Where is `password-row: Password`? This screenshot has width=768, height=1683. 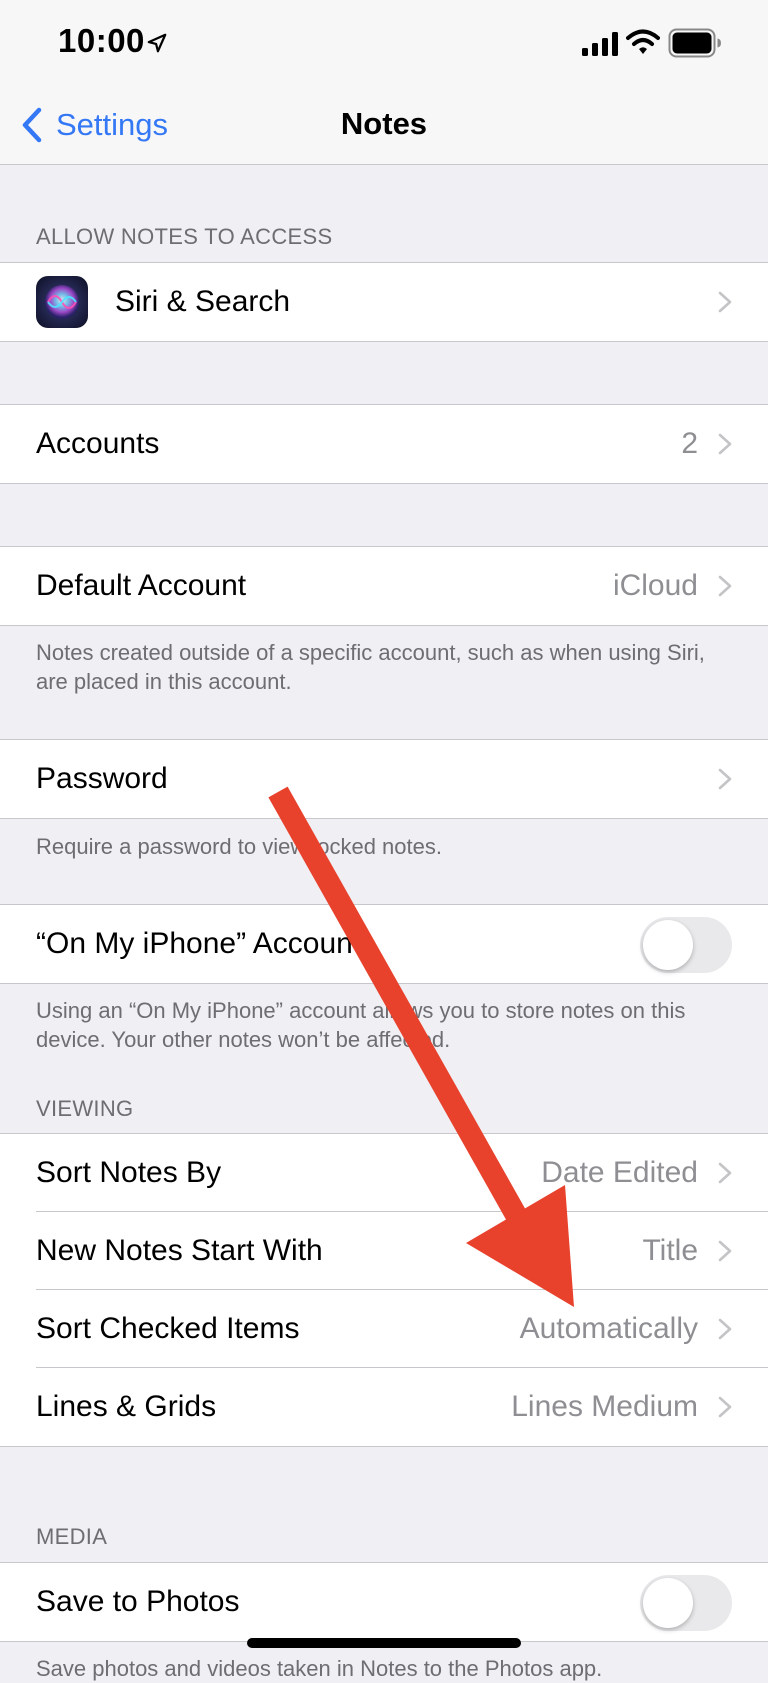 password-row: Password is located at coordinates (384, 779).